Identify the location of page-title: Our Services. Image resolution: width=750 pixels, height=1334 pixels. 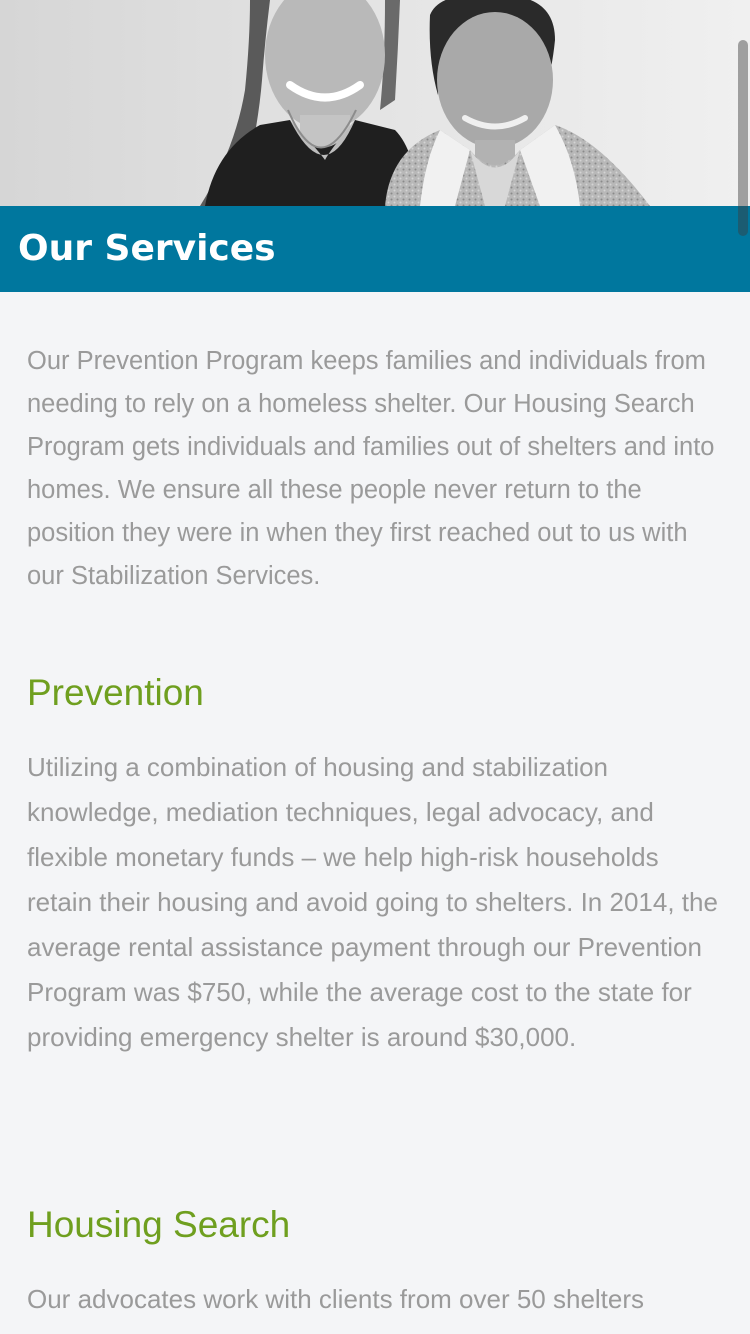
(147, 248).